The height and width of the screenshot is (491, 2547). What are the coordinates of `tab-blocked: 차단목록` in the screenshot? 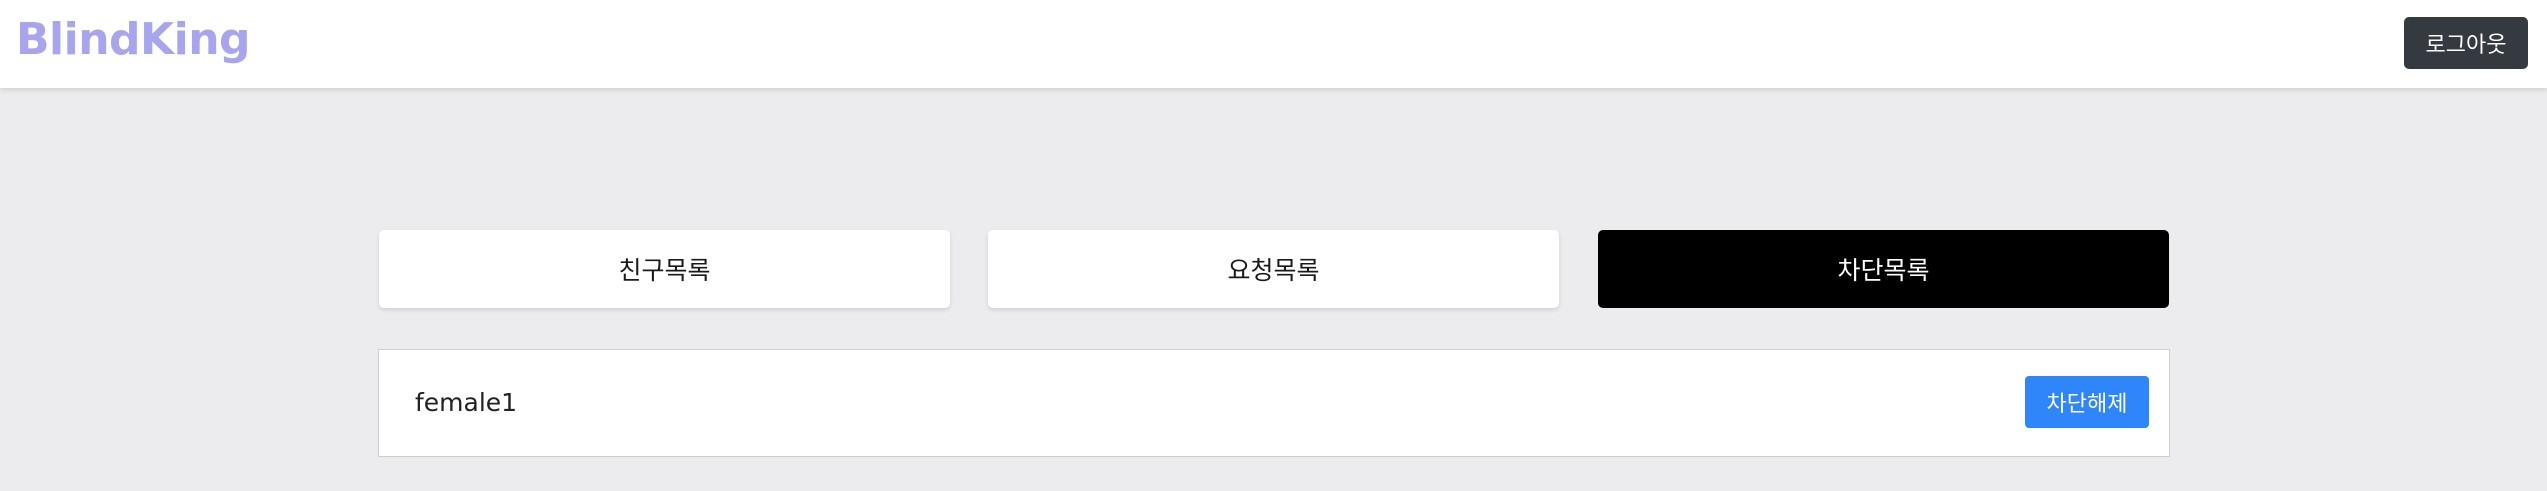 It's located at (1883, 269).